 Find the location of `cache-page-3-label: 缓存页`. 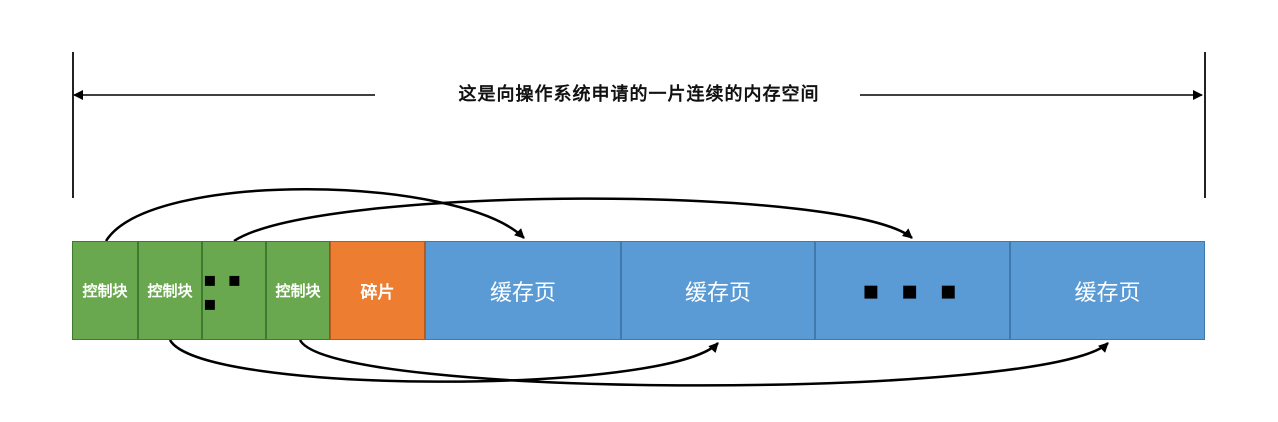

cache-page-3-label: 缓存页 is located at coordinates (1107, 293).